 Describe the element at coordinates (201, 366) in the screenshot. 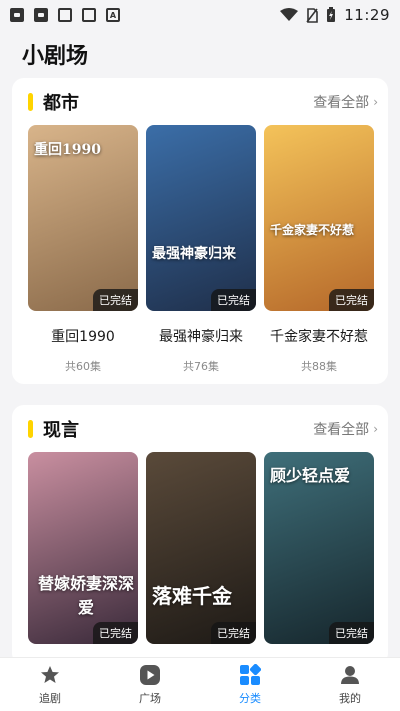

I see `episode-count: 共76集` at that location.